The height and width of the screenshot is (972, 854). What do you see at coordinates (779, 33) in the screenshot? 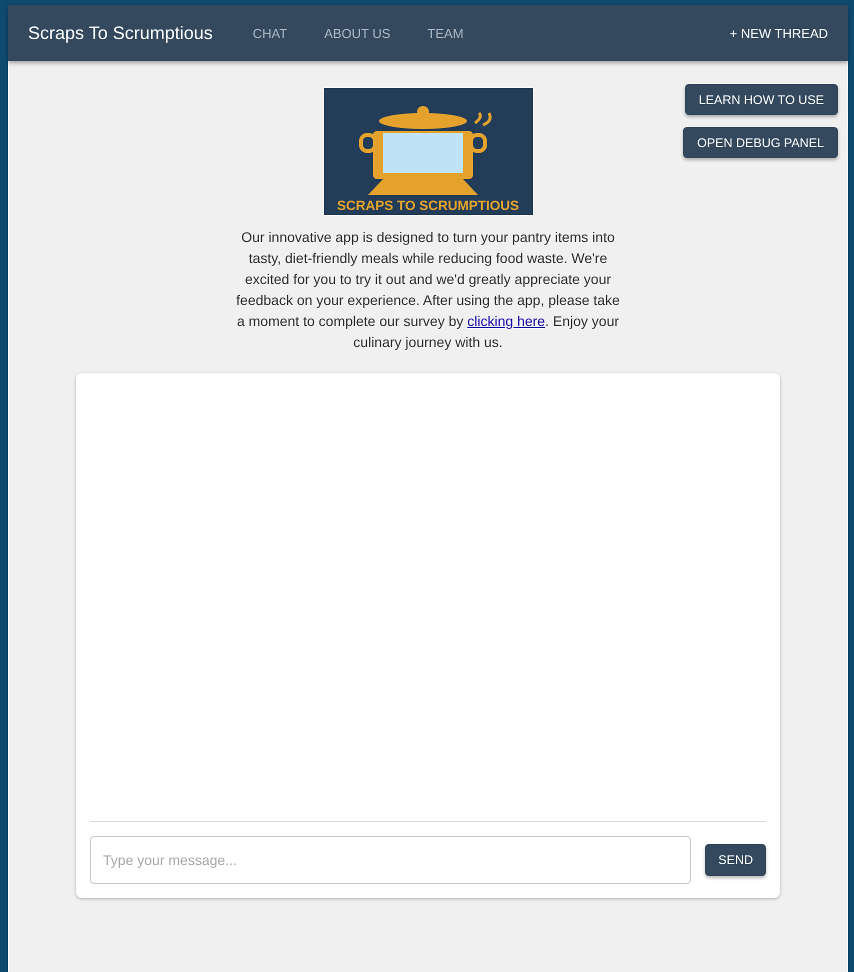
I see `new-thread-link: + NEW THREAD` at bounding box center [779, 33].